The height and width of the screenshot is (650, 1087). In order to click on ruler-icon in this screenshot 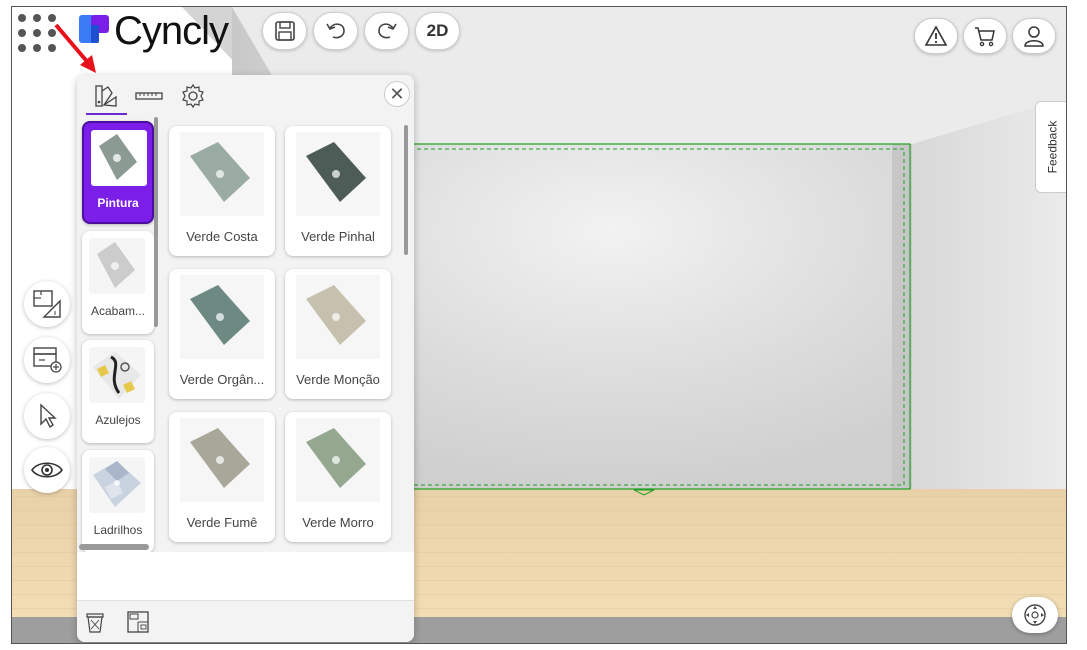, I will do `click(149, 96)`.